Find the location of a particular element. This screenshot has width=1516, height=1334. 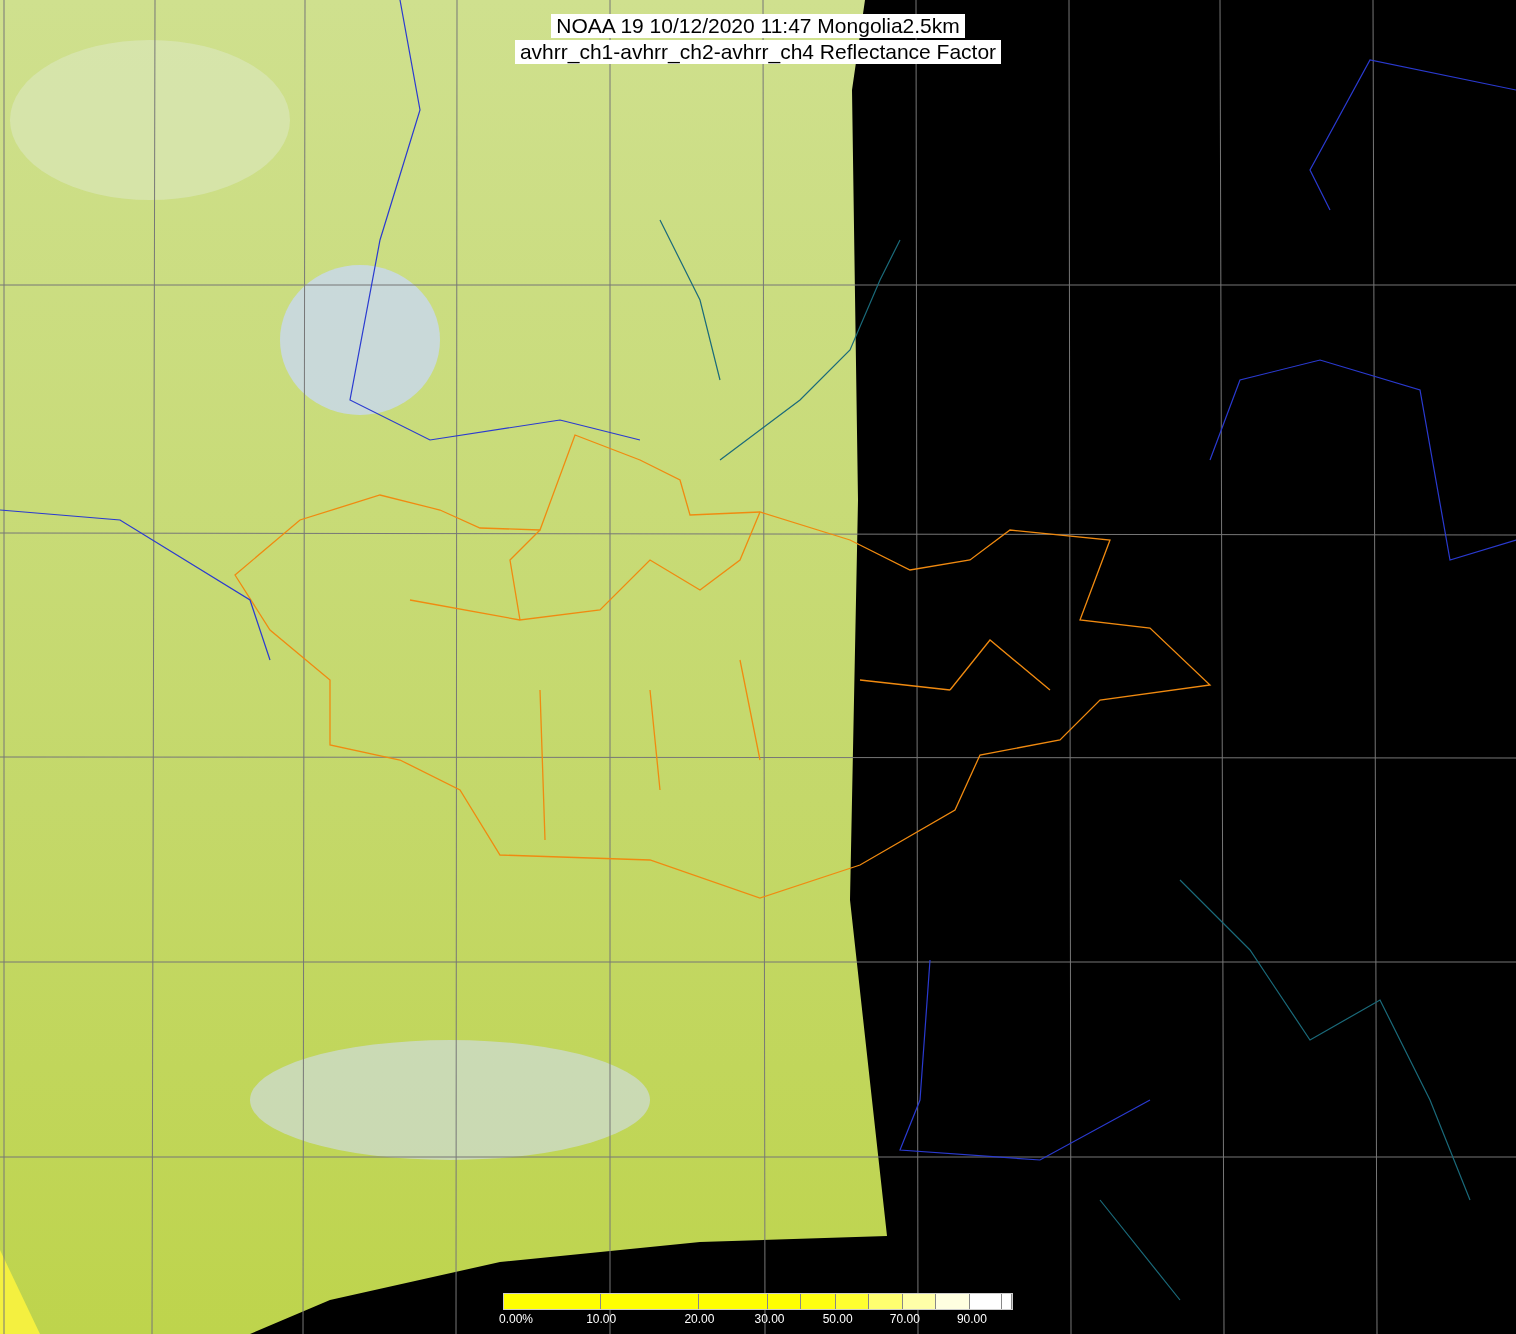

scale-label: 0.00% is located at coordinates (516, 1319).